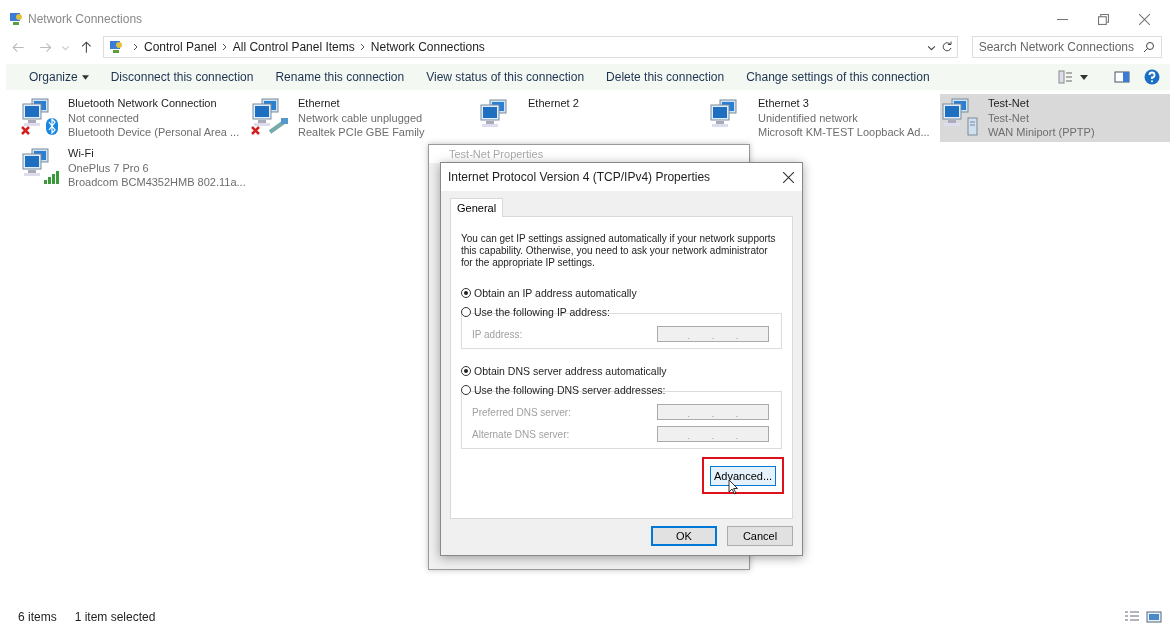 Image resolution: width=1170 pixels, height=635 pixels. What do you see at coordinates (496, 154) in the screenshot?
I see `window-title: Test-Net Properties` at bounding box center [496, 154].